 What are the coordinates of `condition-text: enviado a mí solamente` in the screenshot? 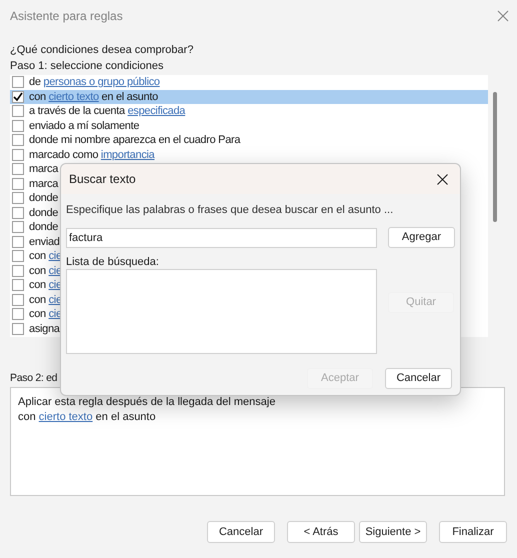 It's located at (84, 126).